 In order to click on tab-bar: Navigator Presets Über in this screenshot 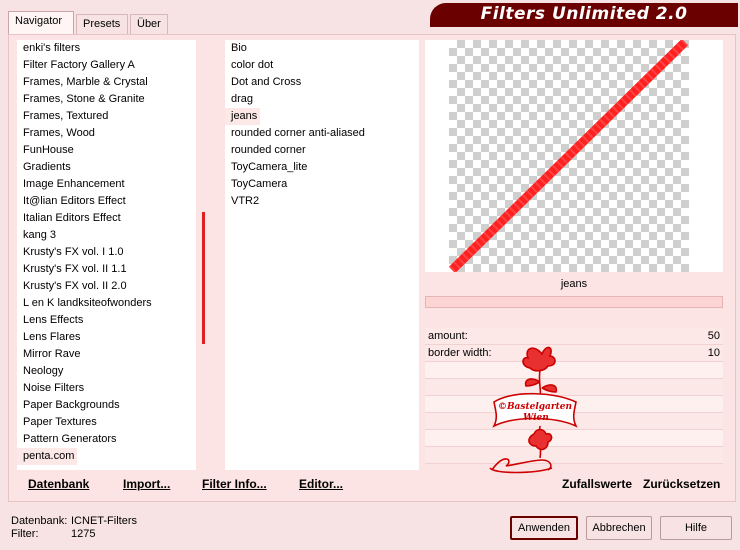, I will do `click(218, 22)`.